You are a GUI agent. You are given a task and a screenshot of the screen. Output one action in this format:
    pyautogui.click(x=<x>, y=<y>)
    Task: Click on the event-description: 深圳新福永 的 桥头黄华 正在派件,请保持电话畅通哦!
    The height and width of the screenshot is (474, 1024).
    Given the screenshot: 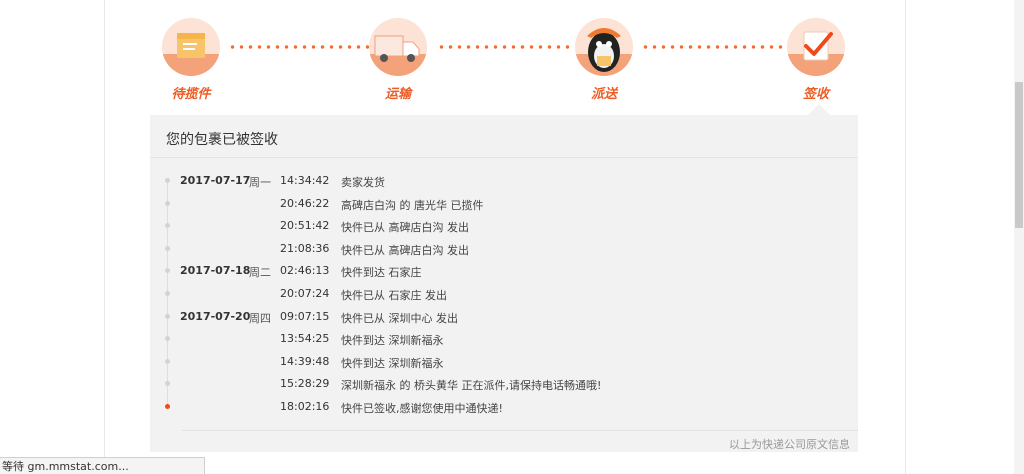 What is the action you would take?
    pyautogui.click(x=471, y=386)
    